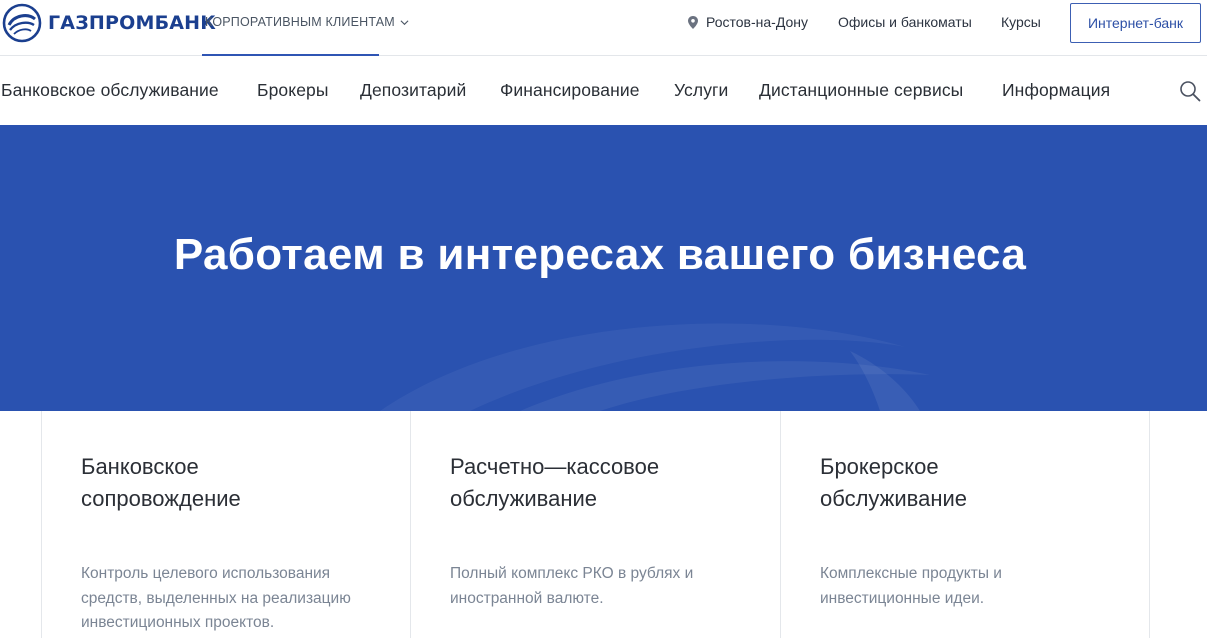  What do you see at coordinates (206, 573) in the screenshot?
I see `card-desc-line: Контроль целевого использования` at bounding box center [206, 573].